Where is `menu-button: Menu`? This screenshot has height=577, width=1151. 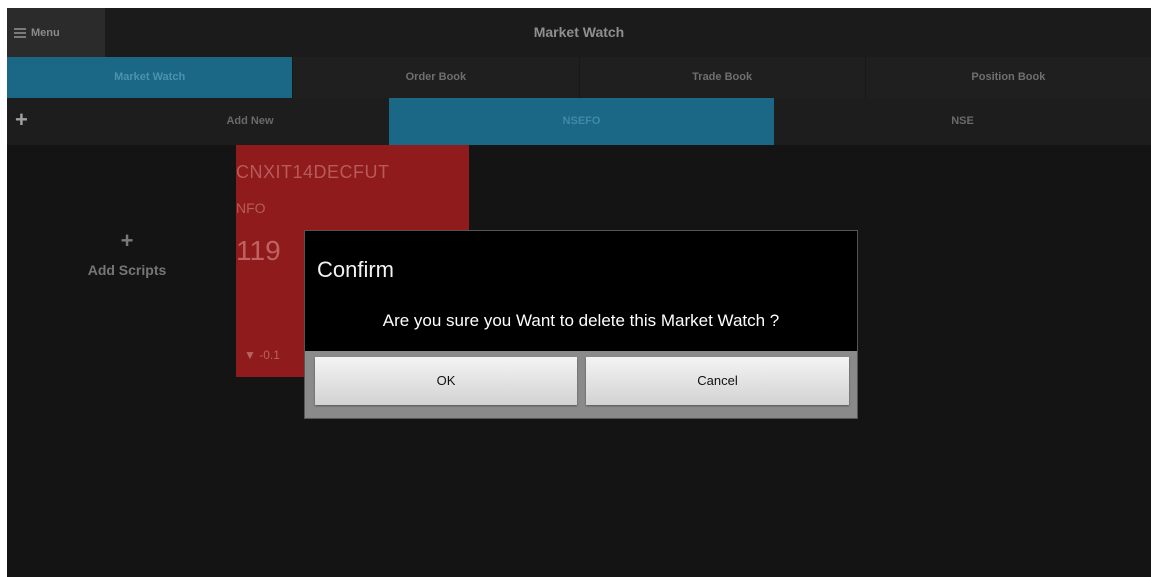 menu-button: Menu is located at coordinates (56, 32).